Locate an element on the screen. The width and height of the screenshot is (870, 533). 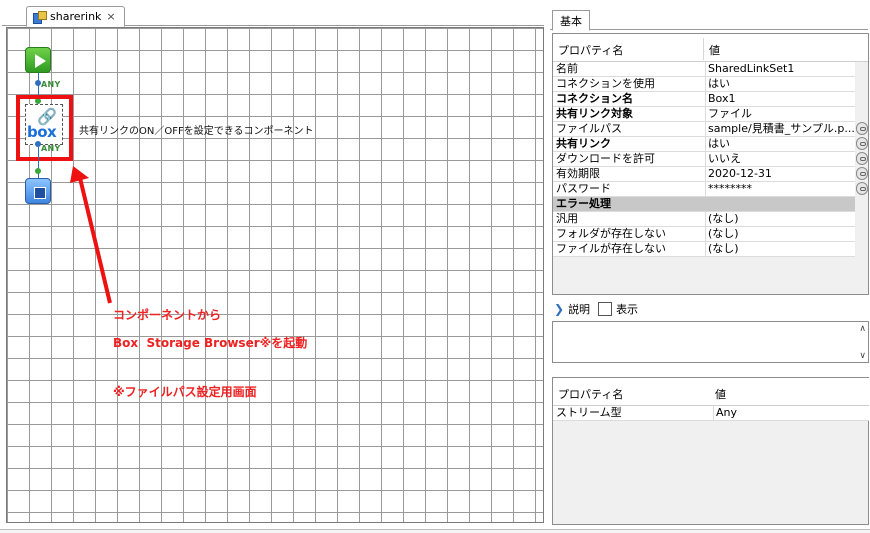
component-description: 共有リンクのON／OFFを設定できるコンポーネント is located at coordinates (196, 131).